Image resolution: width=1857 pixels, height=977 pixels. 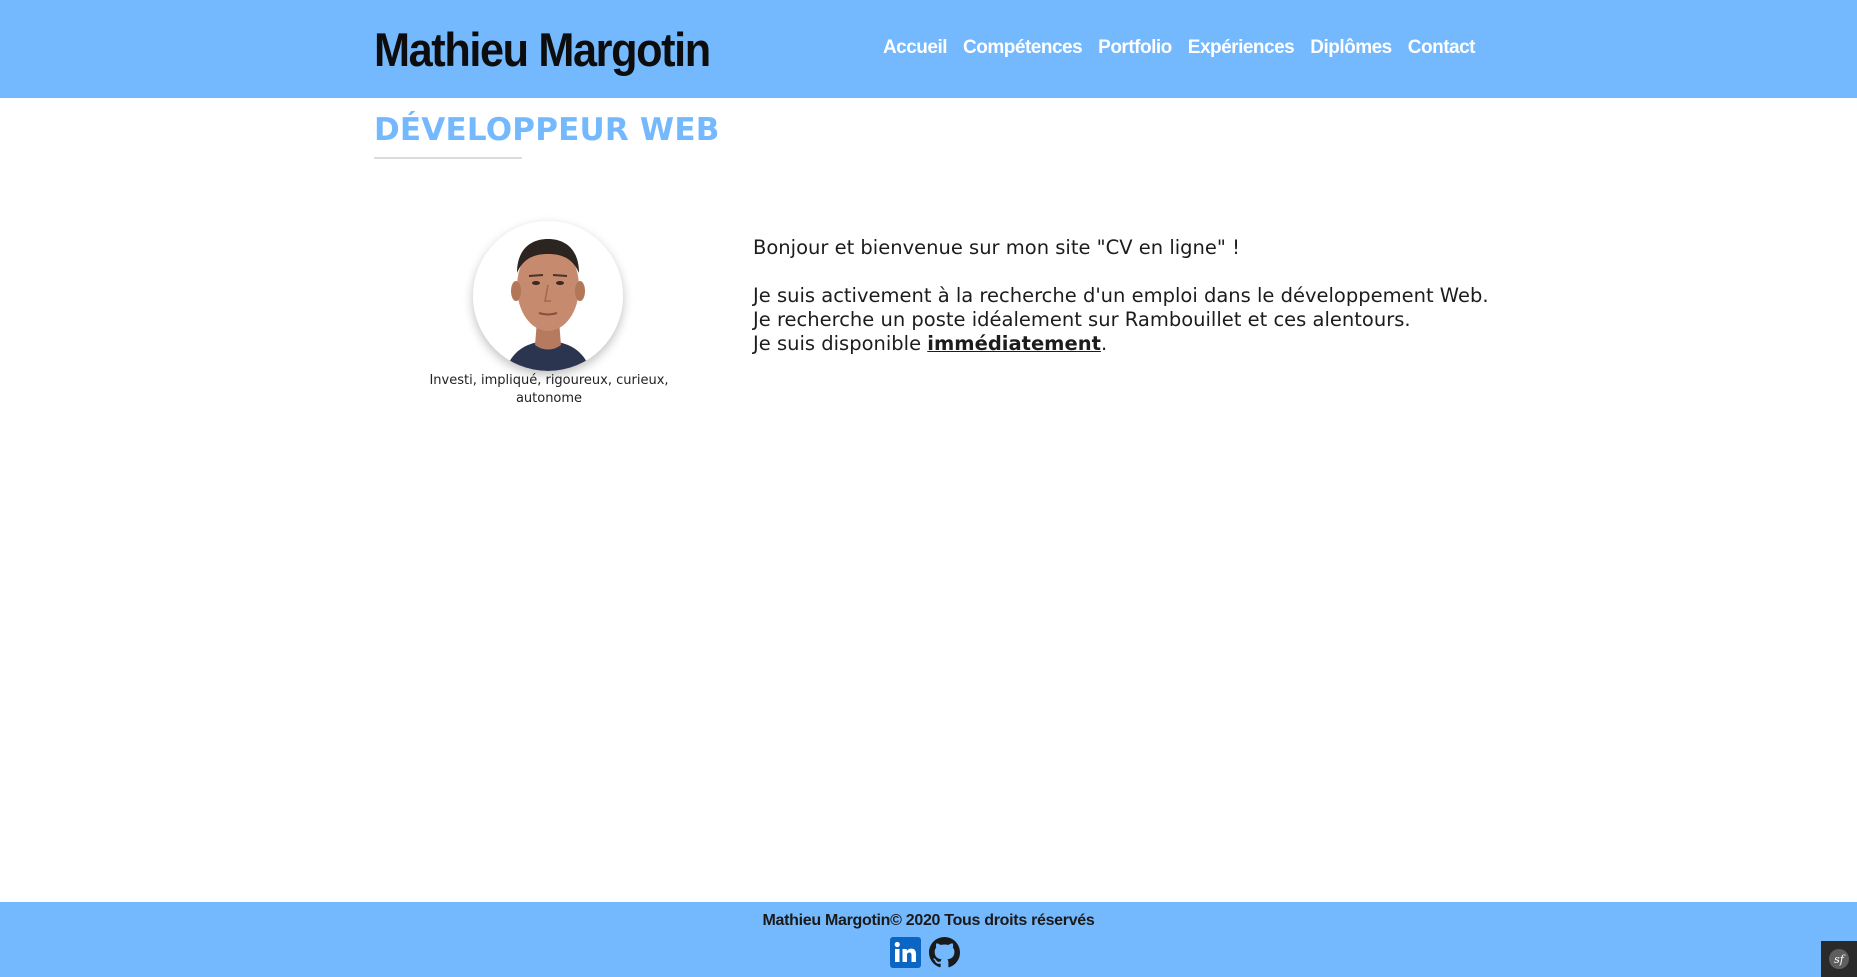 What do you see at coordinates (448, 158) in the screenshot?
I see `title-divider` at bounding box center [448, 158].